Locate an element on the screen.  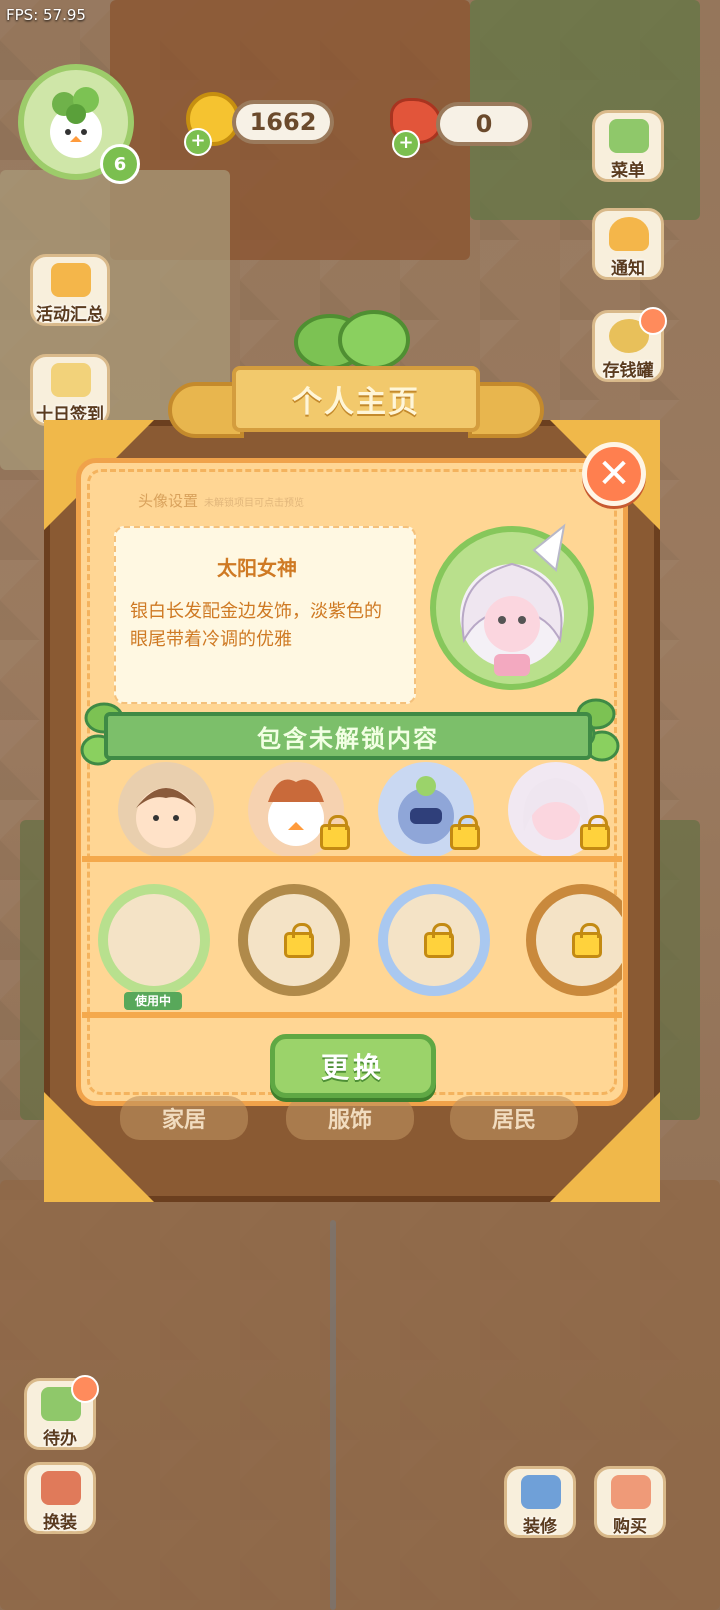
notification-button: 通知 is located at coordinates (628, 244).